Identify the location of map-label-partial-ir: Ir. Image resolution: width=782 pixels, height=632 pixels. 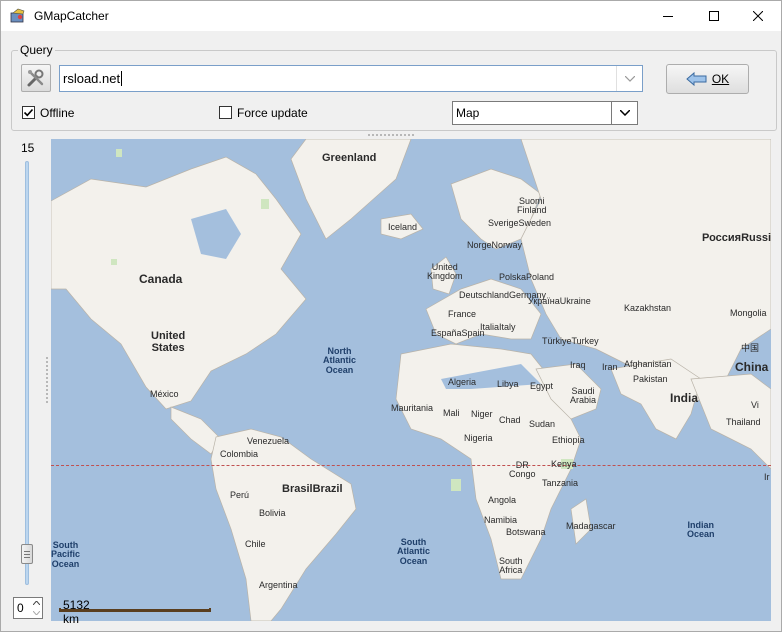
(767, 477).